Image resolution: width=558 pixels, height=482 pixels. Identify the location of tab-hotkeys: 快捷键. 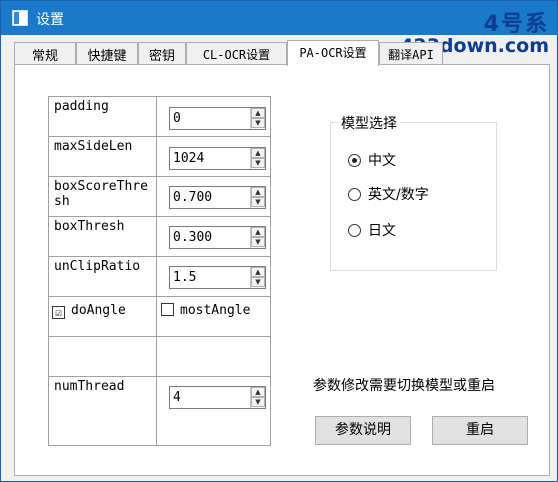
(107, 53).